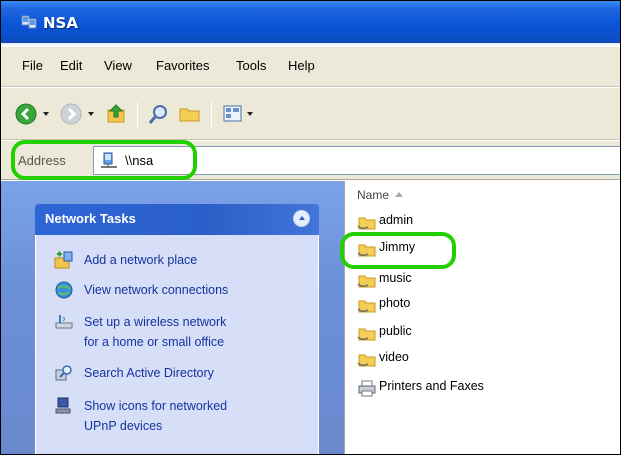 Image resolution: width=621 pixels, height=455 pixels. I want to click on file-name: admin, so click(396, 220).